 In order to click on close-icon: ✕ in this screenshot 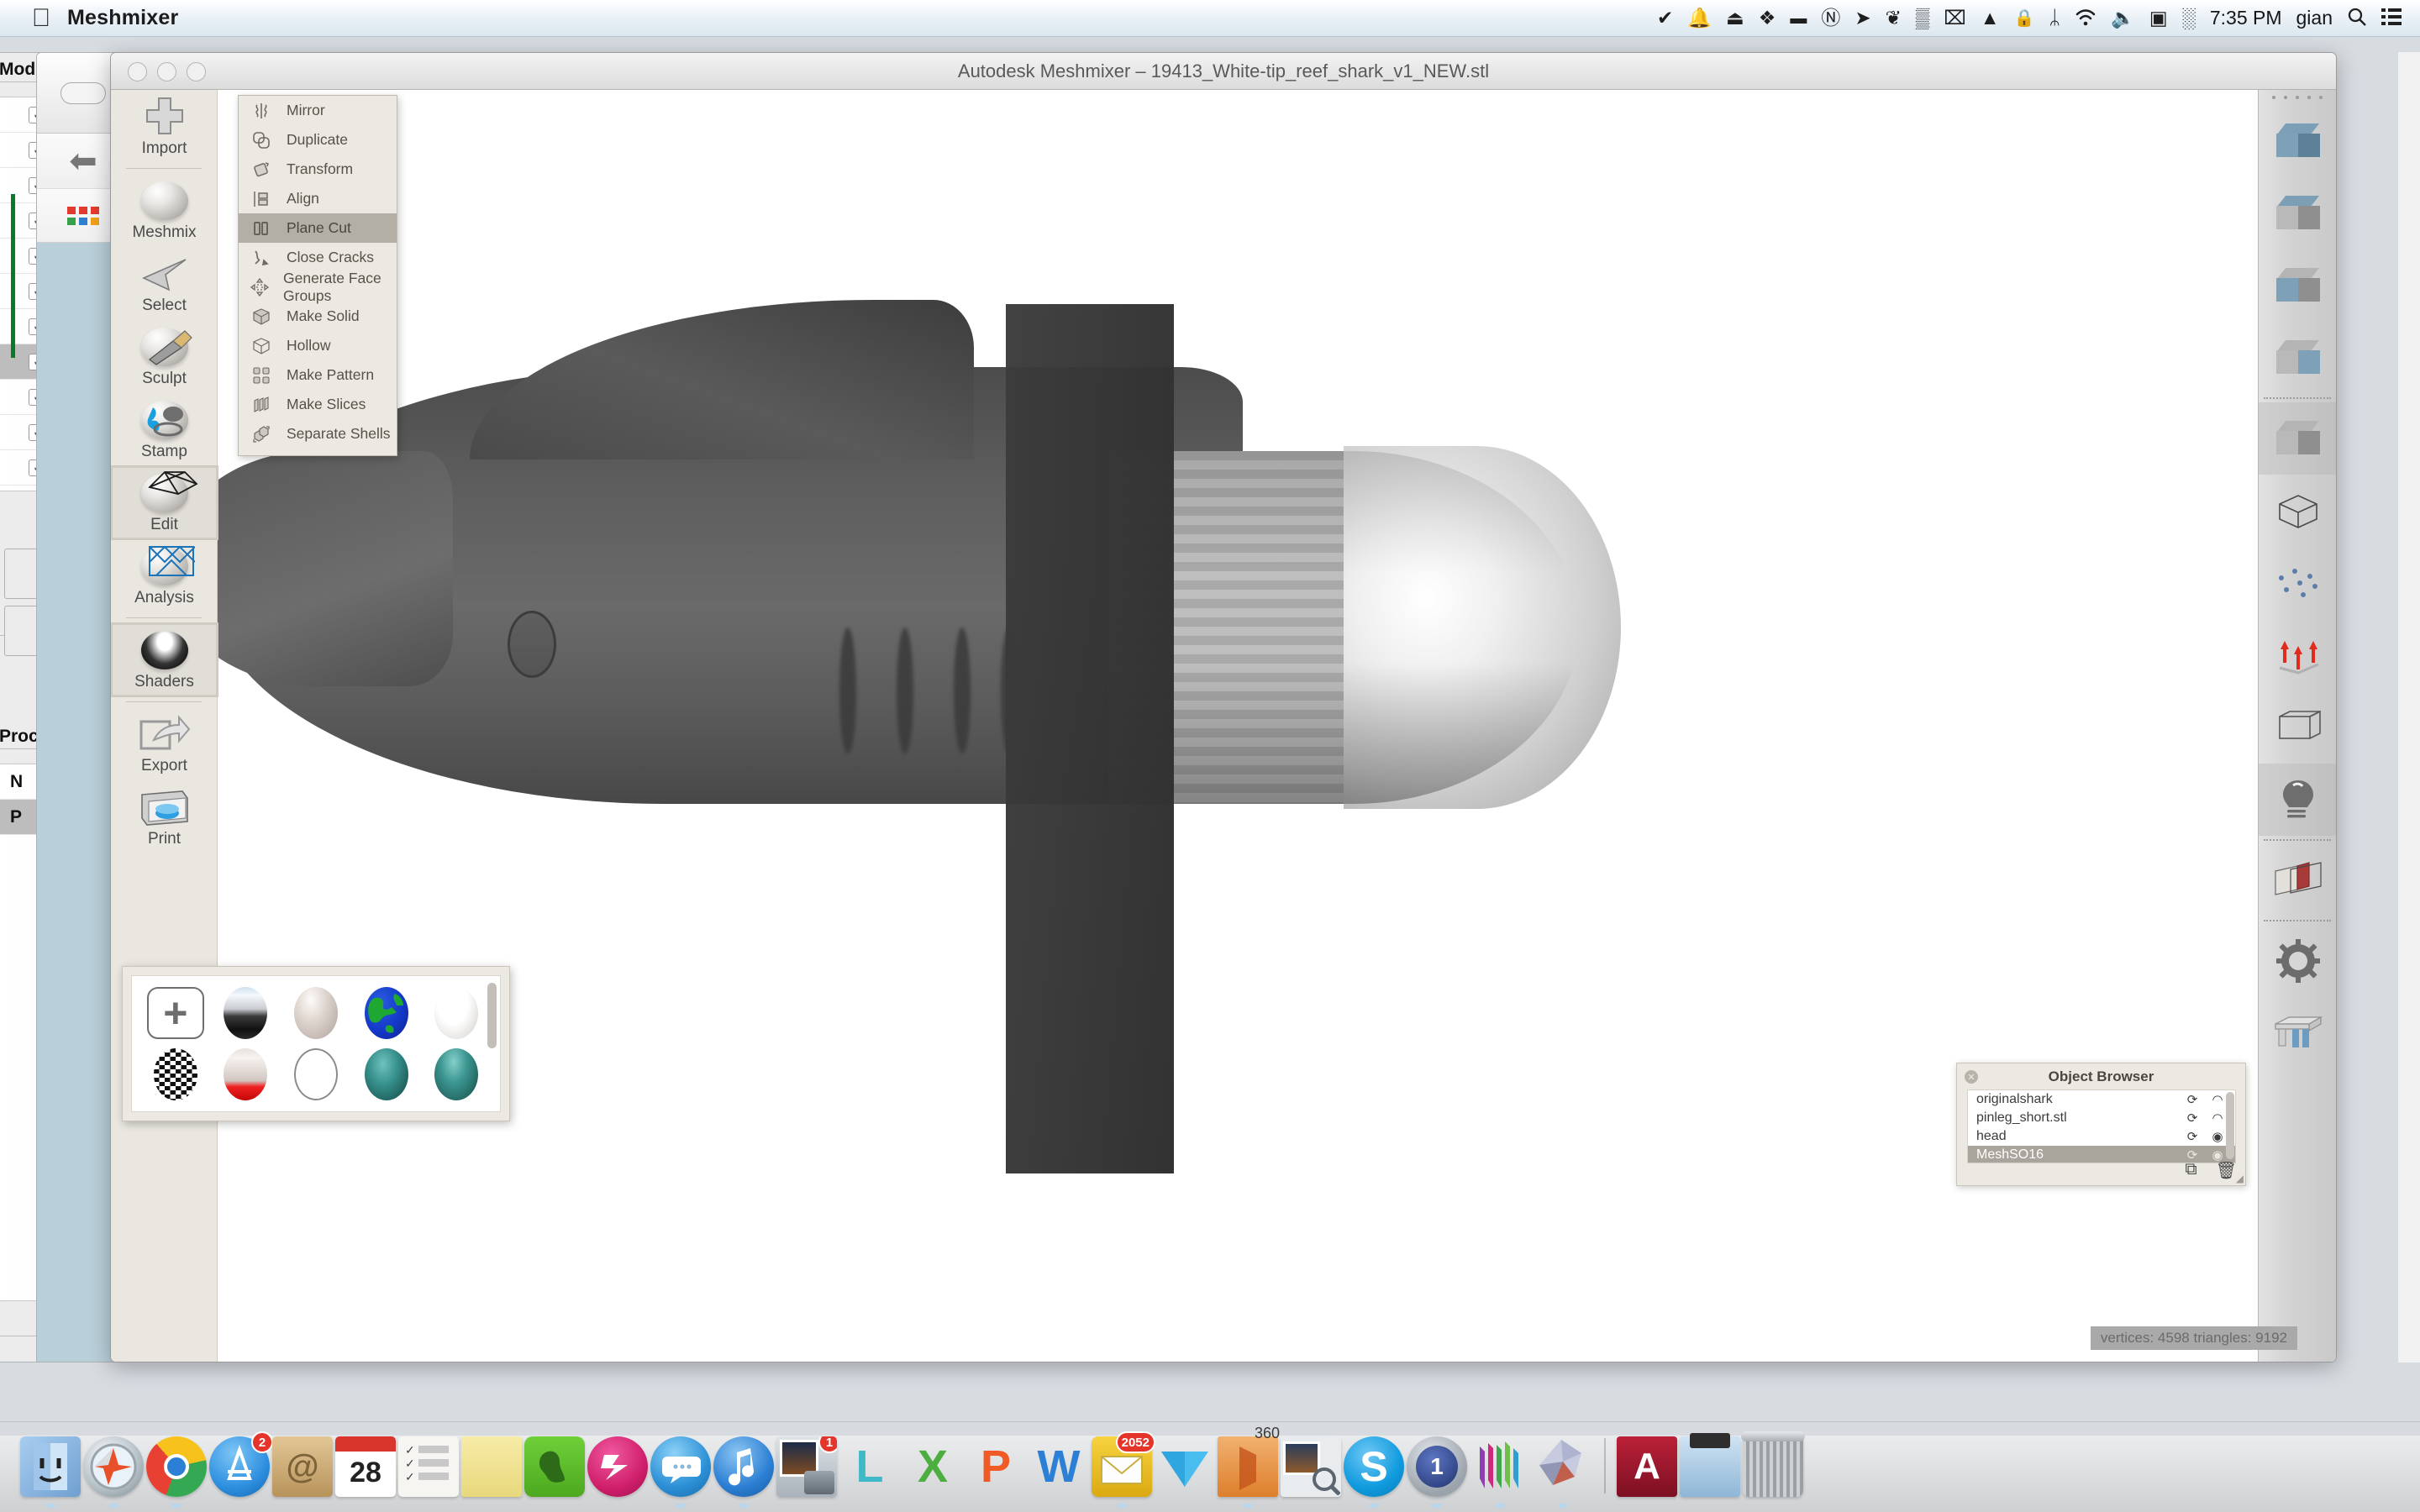, I will do `click(1972, 1077)`.